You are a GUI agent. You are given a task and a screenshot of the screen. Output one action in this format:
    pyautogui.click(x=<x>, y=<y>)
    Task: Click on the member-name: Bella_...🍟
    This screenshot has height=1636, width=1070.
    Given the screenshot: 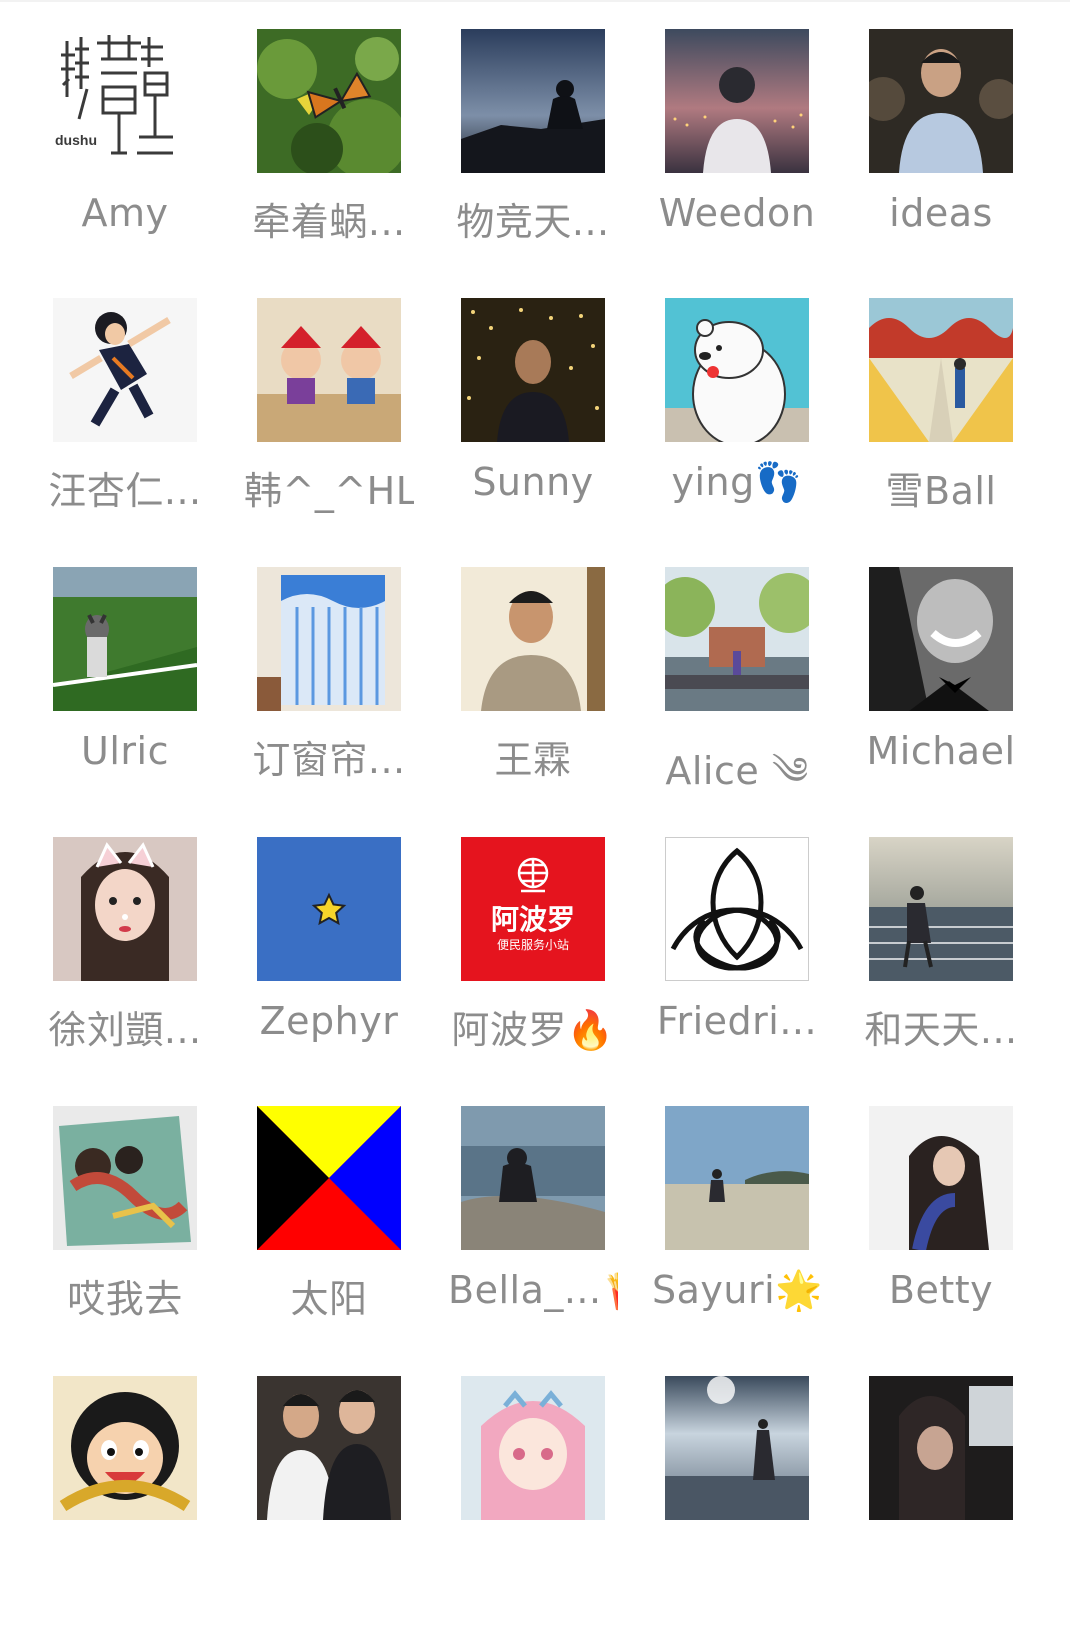 What is the action you would take?
    pyautogui.click(x=533, y=1290)
    